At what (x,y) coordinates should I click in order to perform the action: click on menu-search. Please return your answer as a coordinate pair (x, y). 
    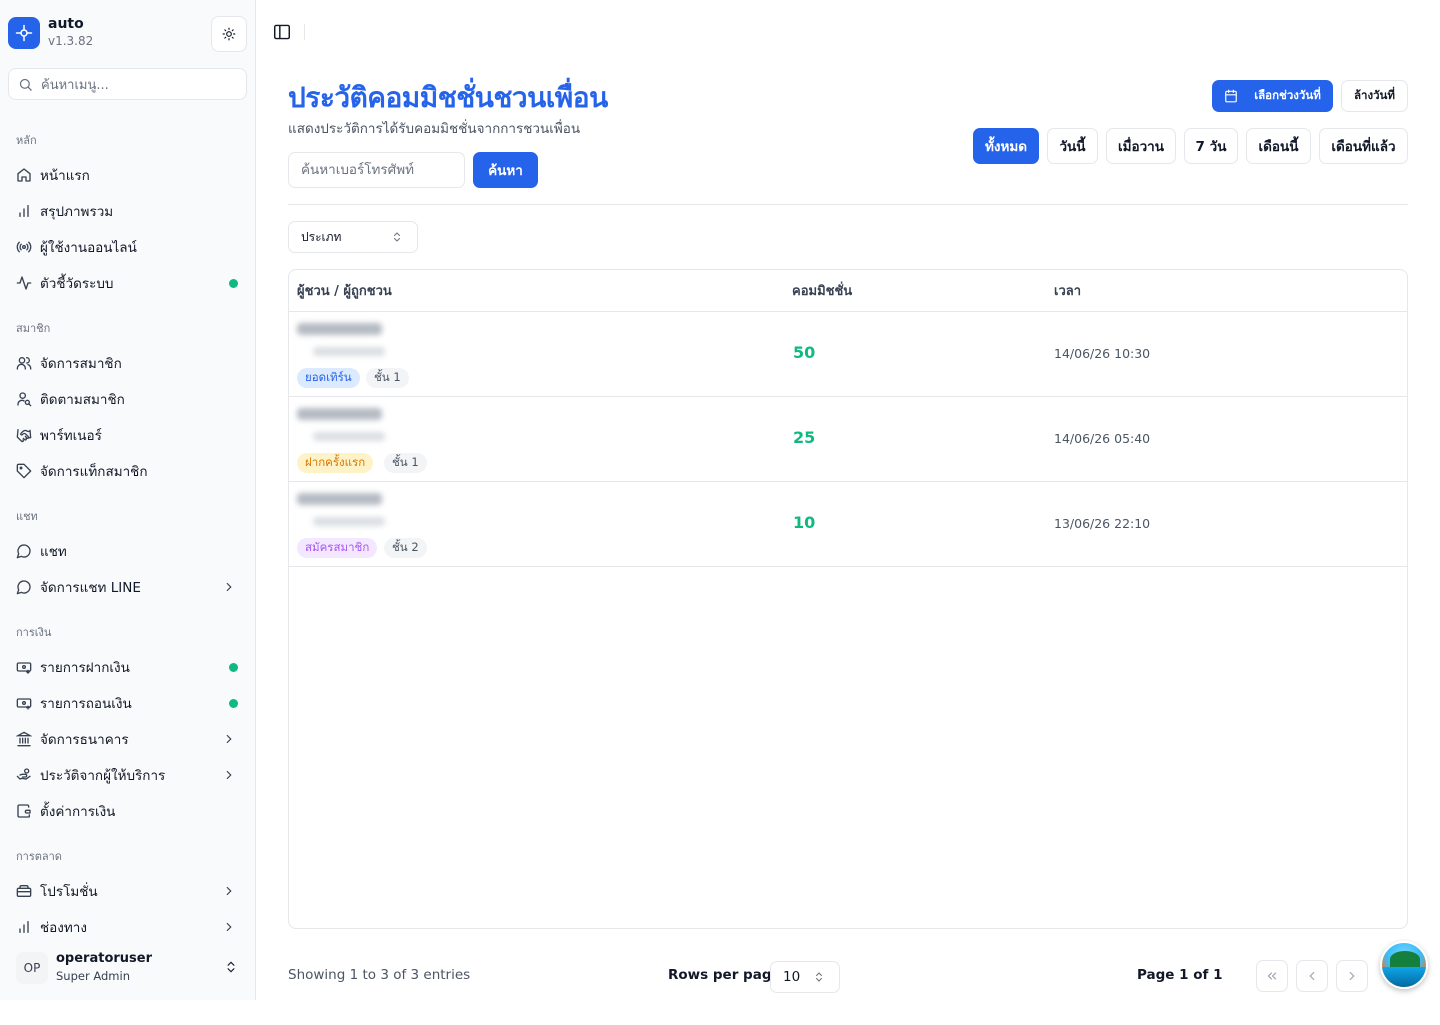
    Looking at the image, I should click on (127, 84).